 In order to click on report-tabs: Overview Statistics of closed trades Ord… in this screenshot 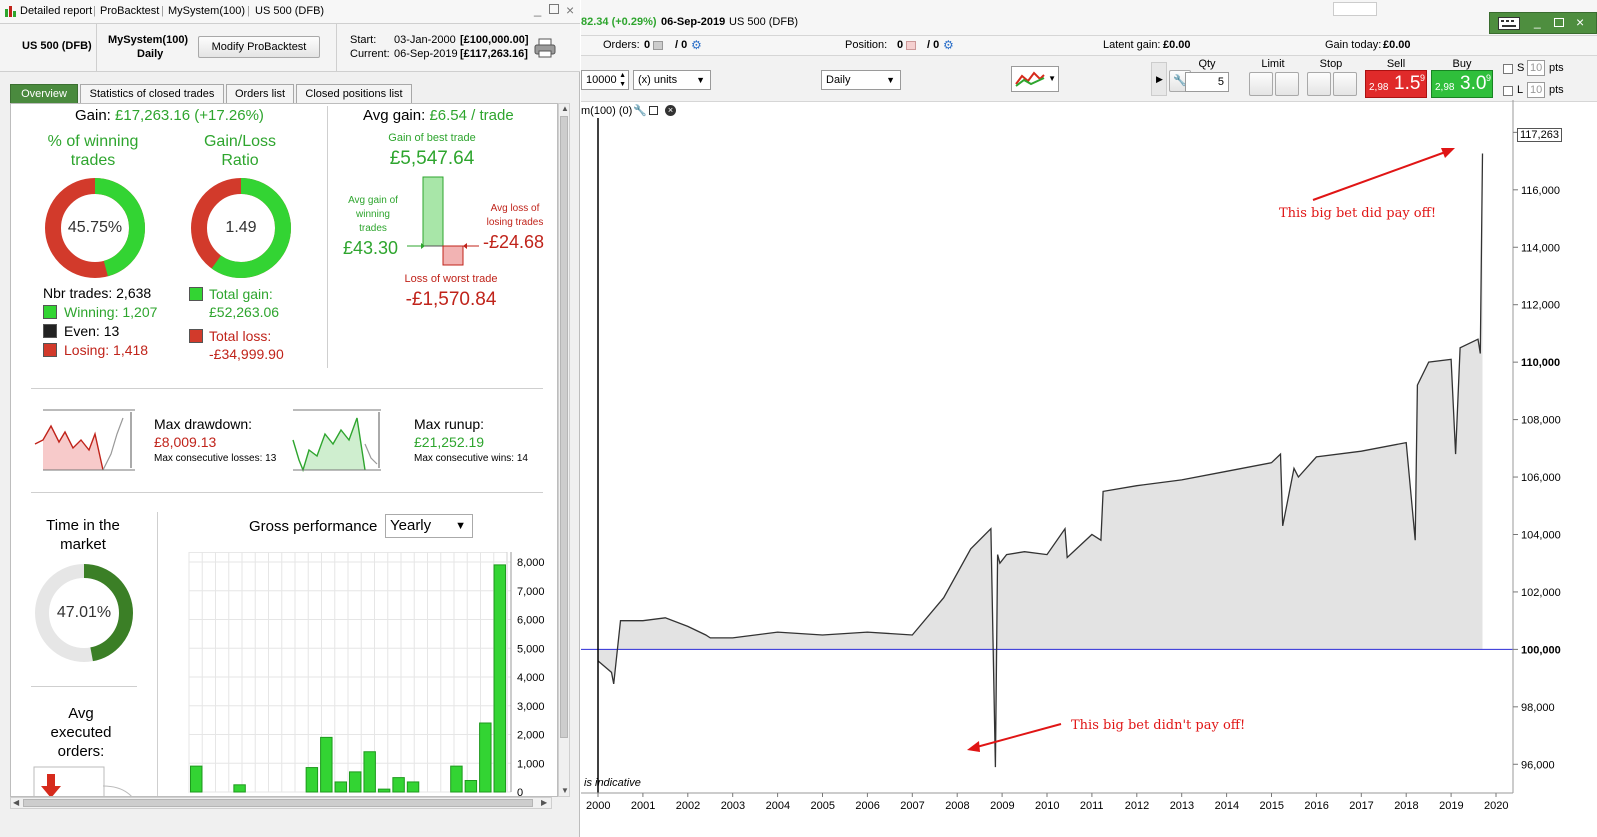, I will do `click(290, 94)`.